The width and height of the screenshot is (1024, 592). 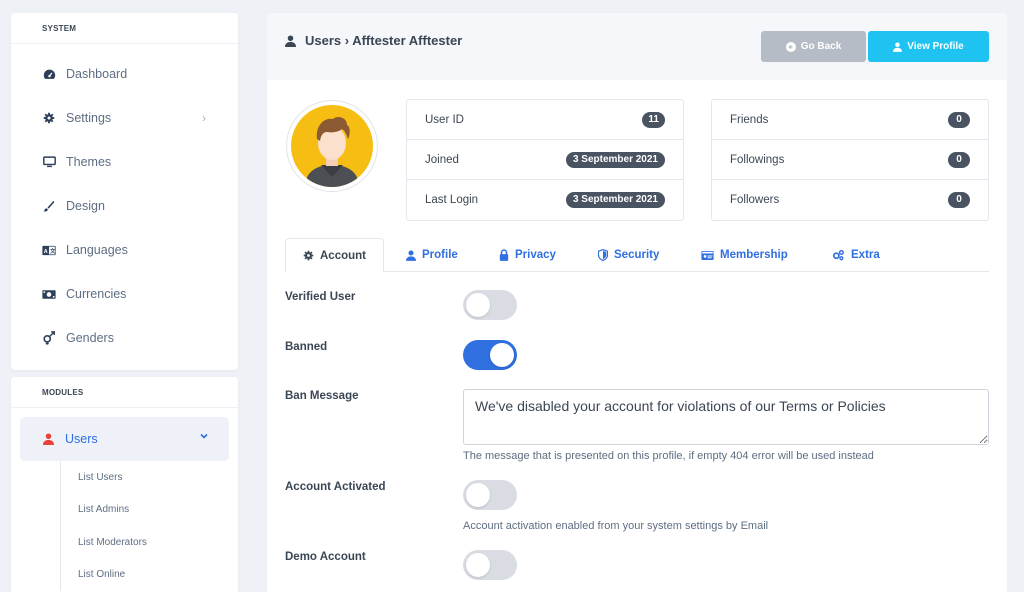 I want to click on go-back-button: Go Back, so click(x=813, y=46).